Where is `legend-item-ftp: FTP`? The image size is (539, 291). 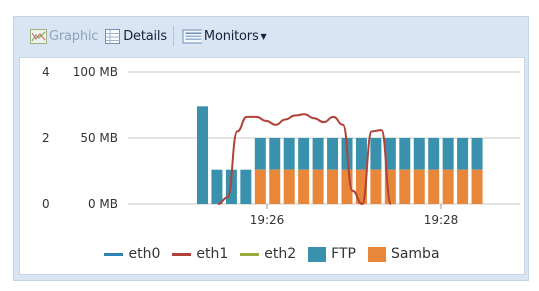 legend-item-ftp: FTP is located at coordinates (332, 254).